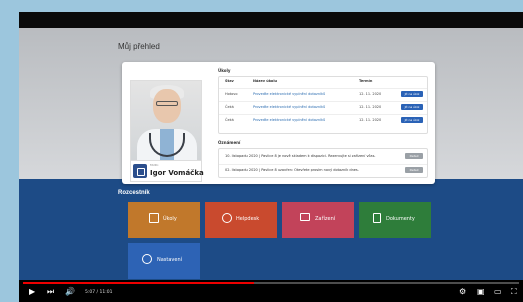 Image resolution: width=523 pixels, height=302 pixels. Describe the element at coordinates (99, 292) in the screenshot. I see `time-display: 5:07 / 11:01` at that location.